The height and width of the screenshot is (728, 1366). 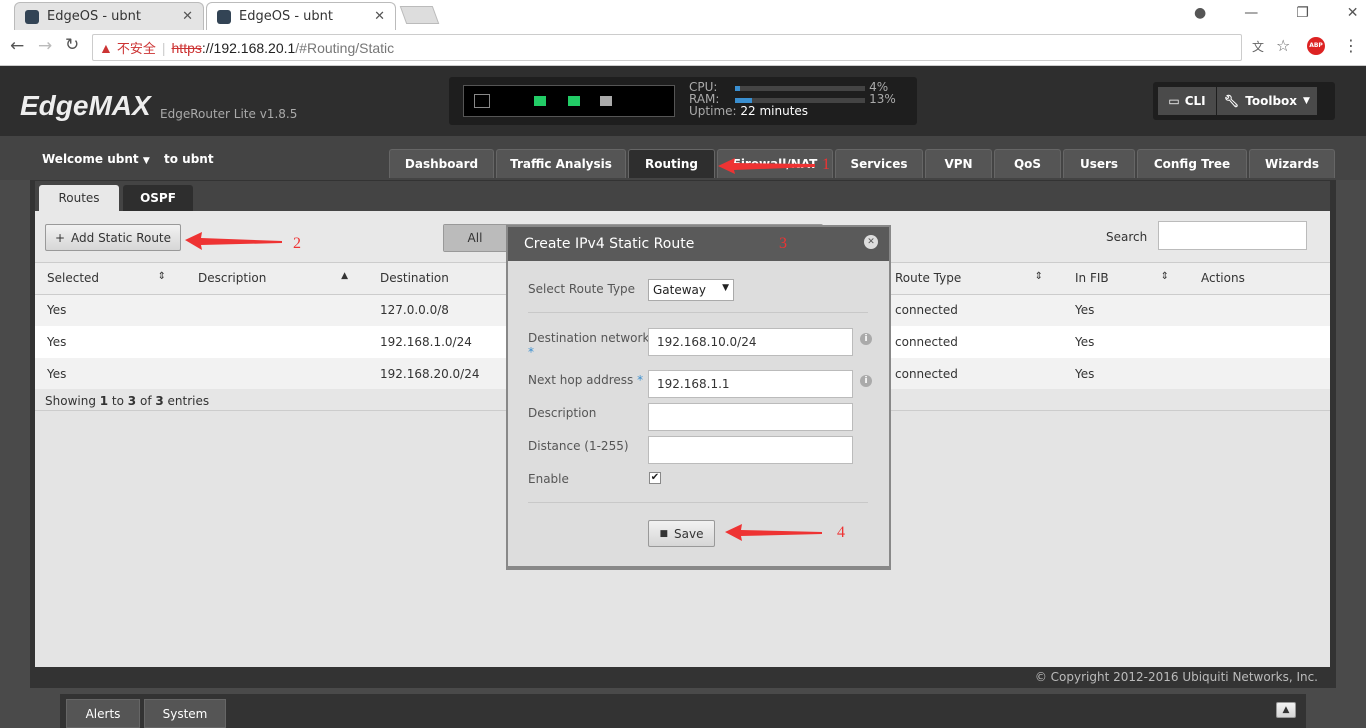 I want to click on translate-icon: 文, so click(x=1258, y=46).